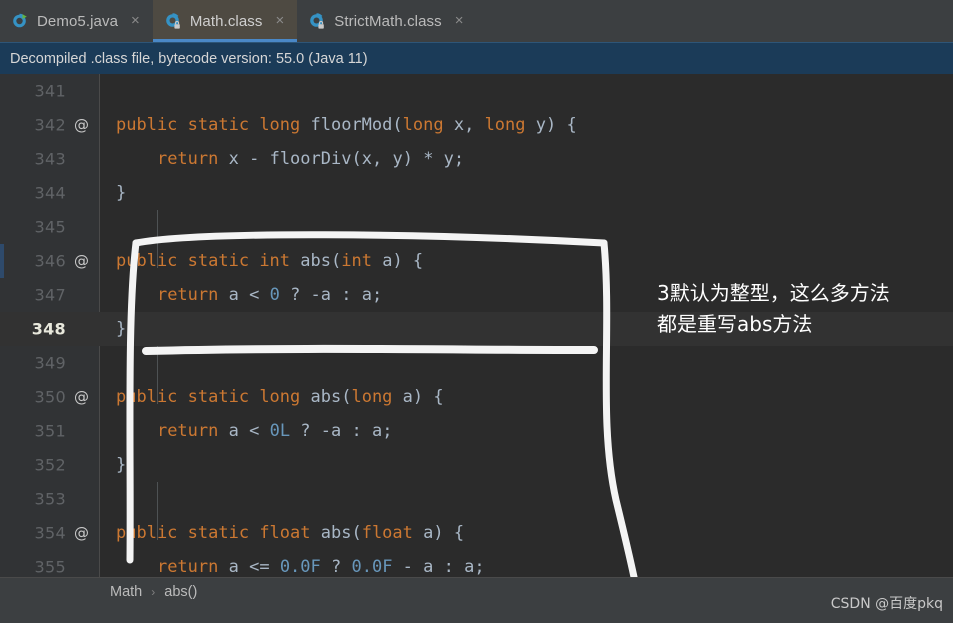 The width and height of the screenshot is (953, 623). Describe the element at coordinates (476, 193) in the screenshot. I see `code-line: 344}` at that location.